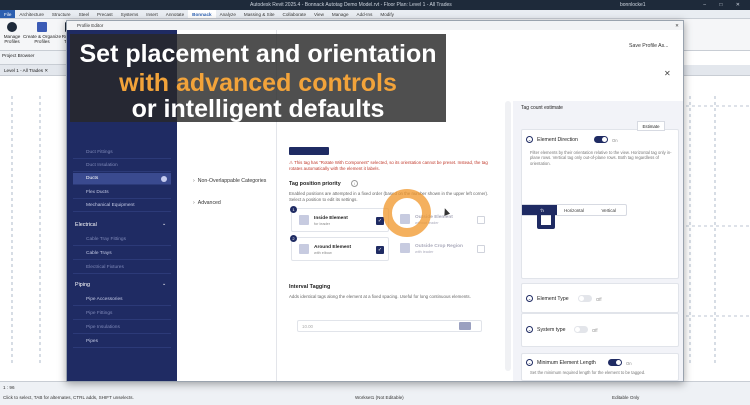 Image resolution: width=750 pixels, height=405 pixels. I want to click on ribbon-tab: Steel, so click(84, 14).